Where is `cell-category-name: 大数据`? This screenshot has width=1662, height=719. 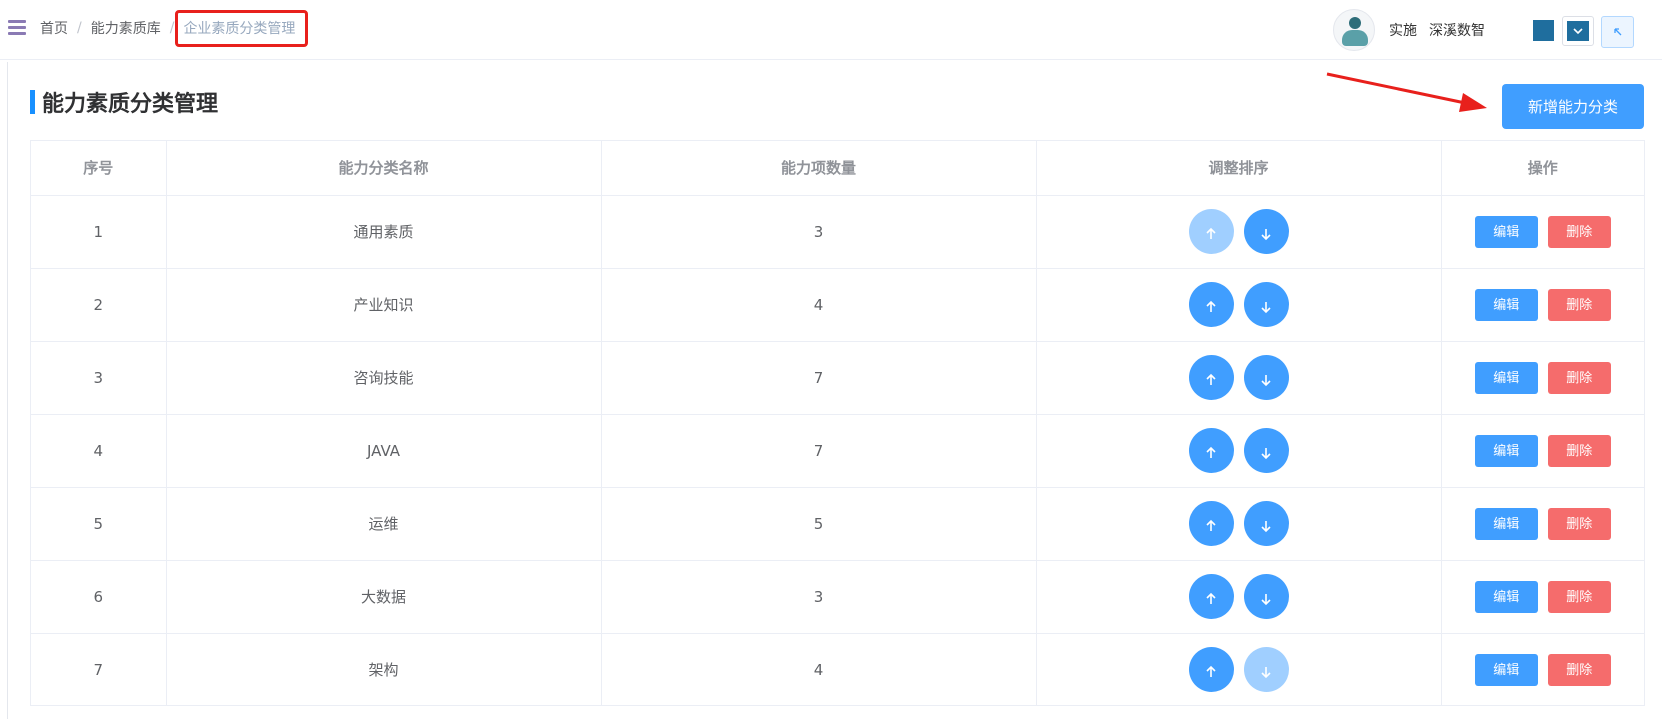 cell-category-name: 大数据 is located at coordinates (384, 597).